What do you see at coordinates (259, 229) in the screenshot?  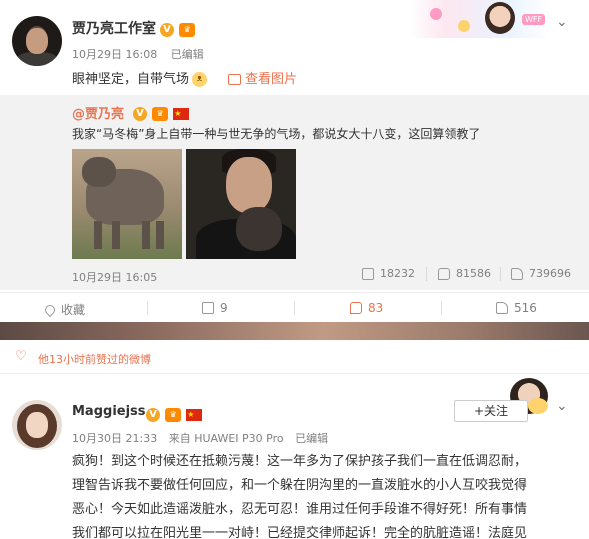 I see `puppy` at bounding box center [259, 229].